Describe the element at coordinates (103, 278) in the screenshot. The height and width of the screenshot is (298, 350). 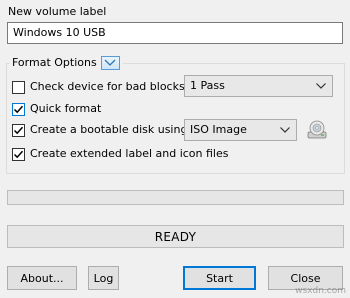
I see `log-button: Log` at that location.